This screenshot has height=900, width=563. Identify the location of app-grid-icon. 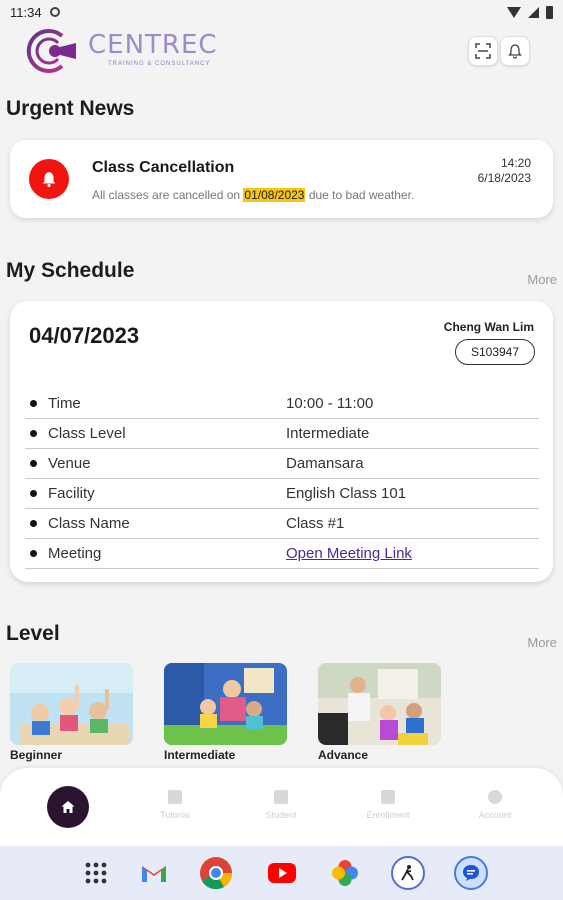
(96, 873).